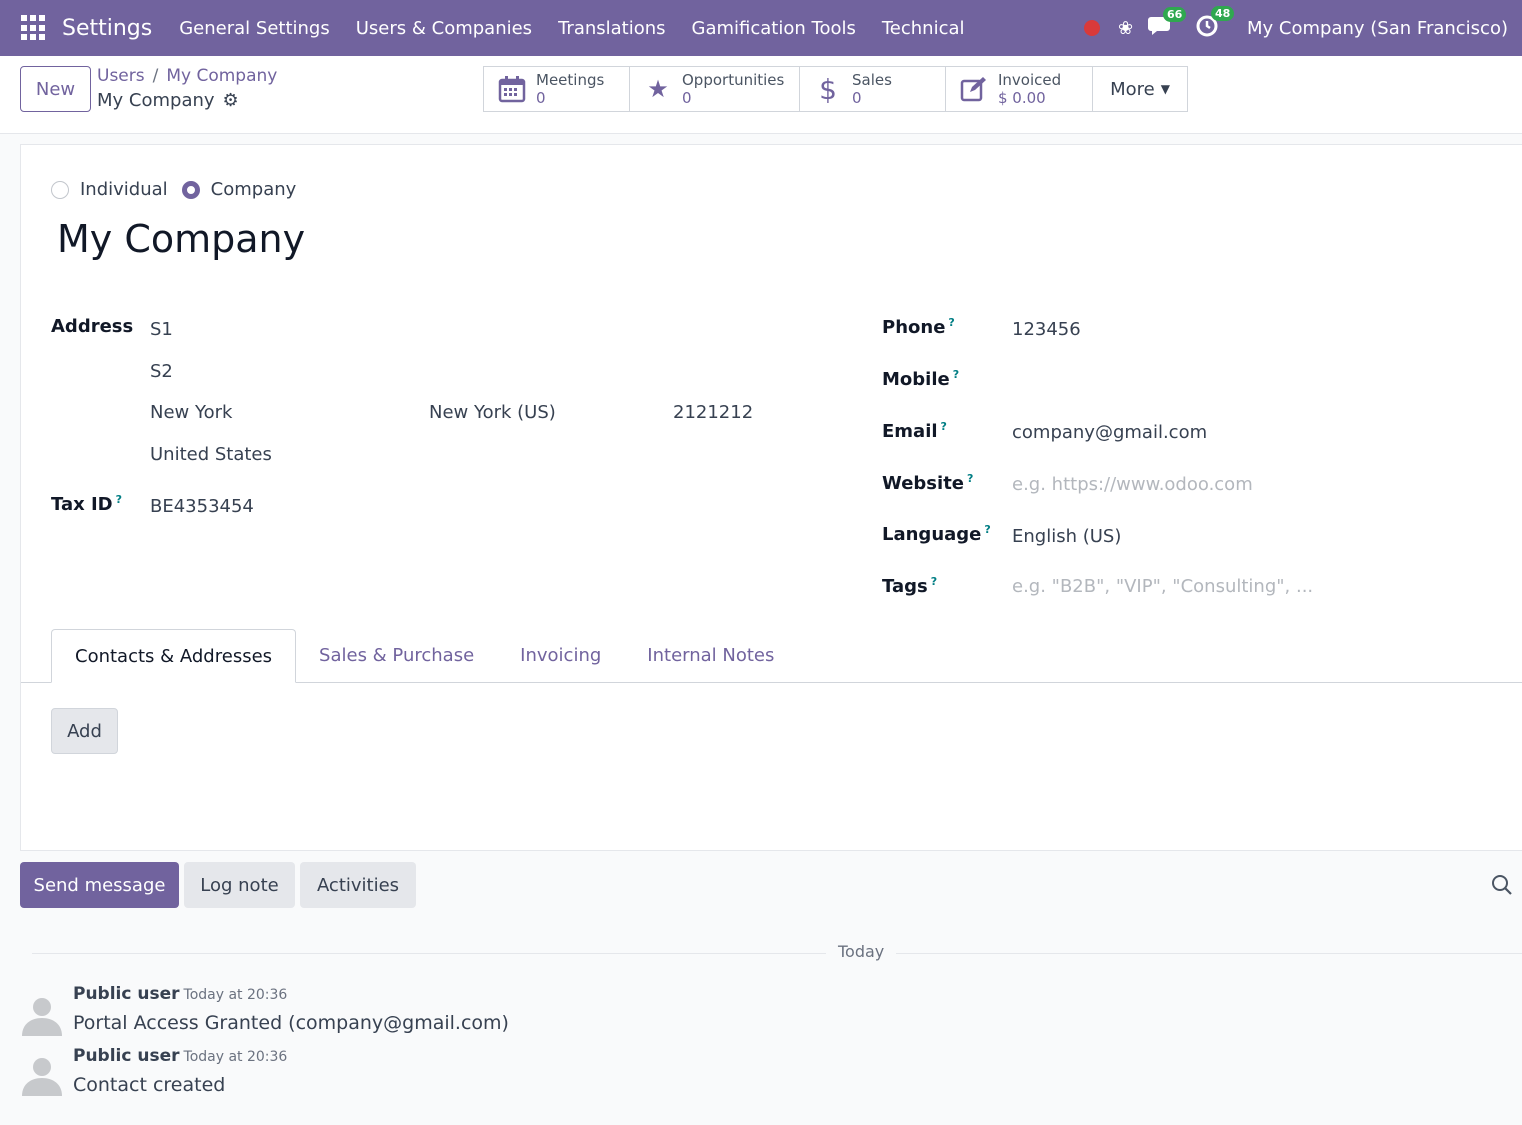  What do you see at coordinates (1066, 536) in the screenshot?
I see `language-field: English (US)` at bounding box center [1066, 536].